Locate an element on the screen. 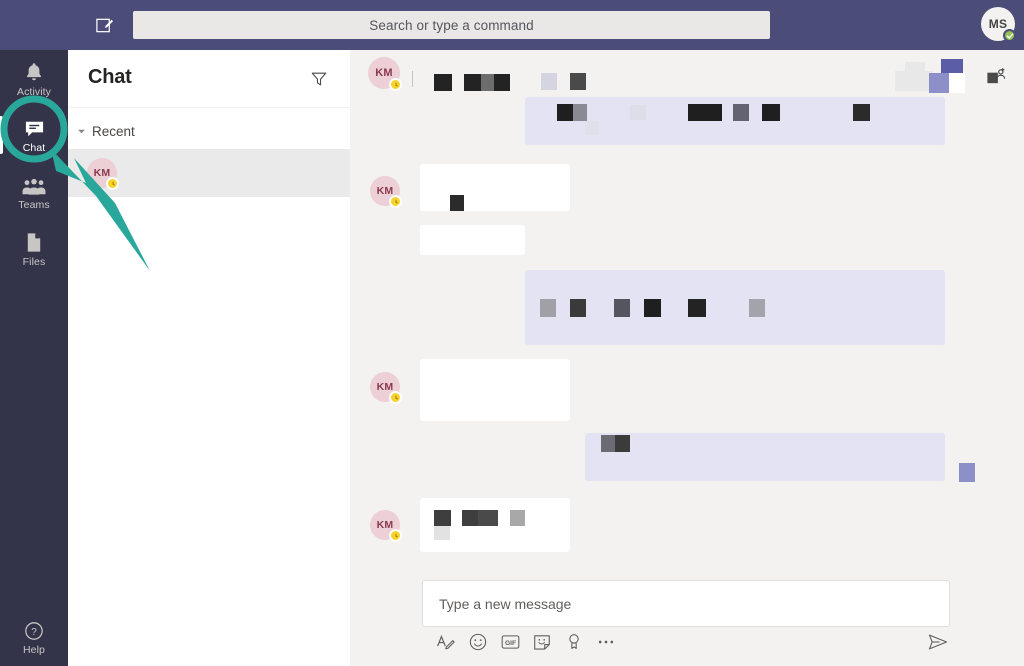  compose-toolbar: GIF is located at coordinates (692, 643).